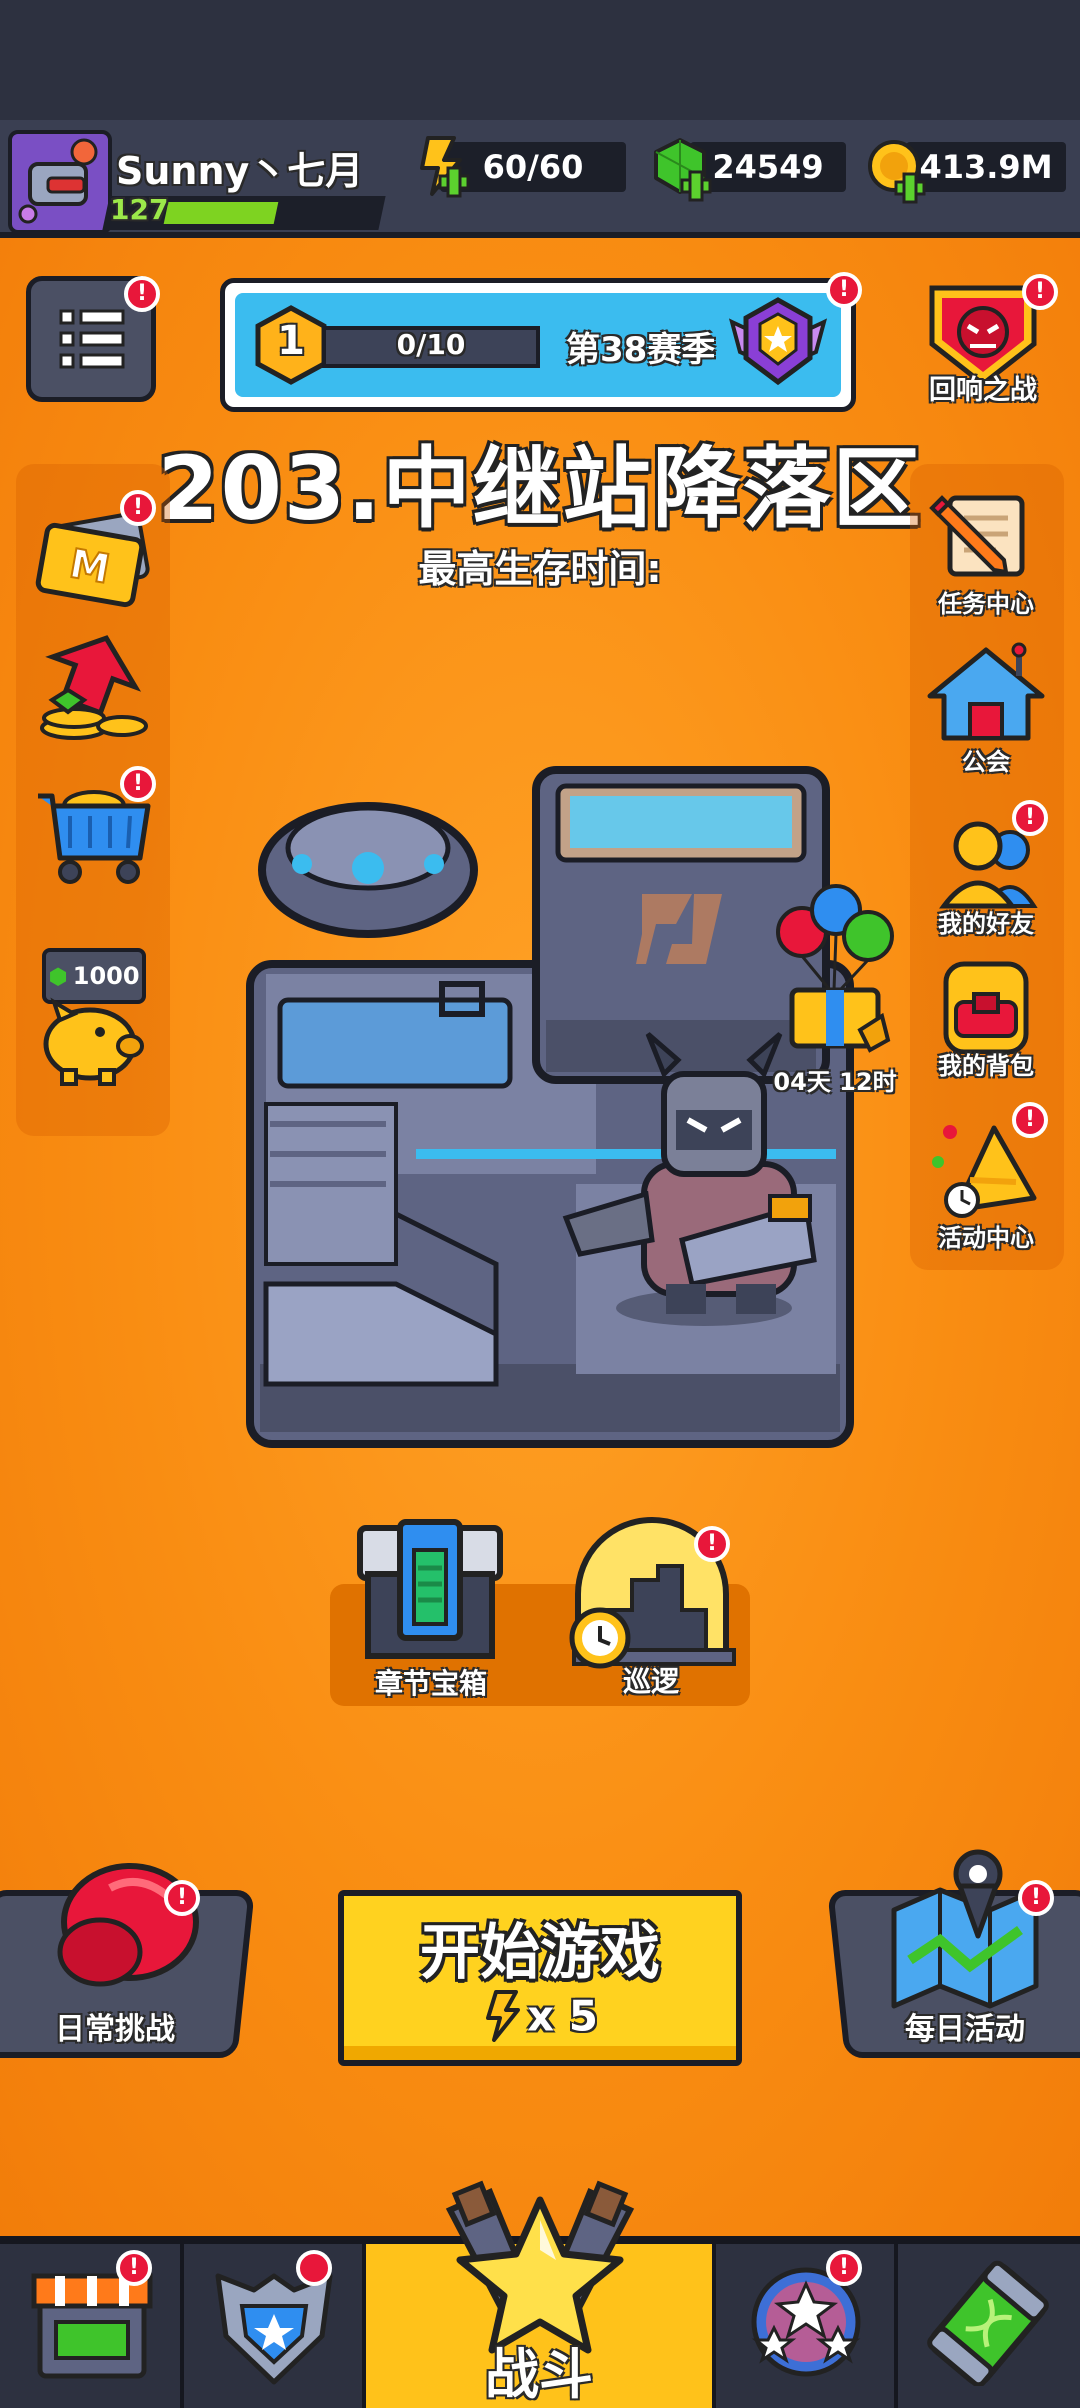 Image resolution: width=1080 pixels, height=2408 pixels. I want to click on echo-battle-label: 回响之战, so click(983, 390).